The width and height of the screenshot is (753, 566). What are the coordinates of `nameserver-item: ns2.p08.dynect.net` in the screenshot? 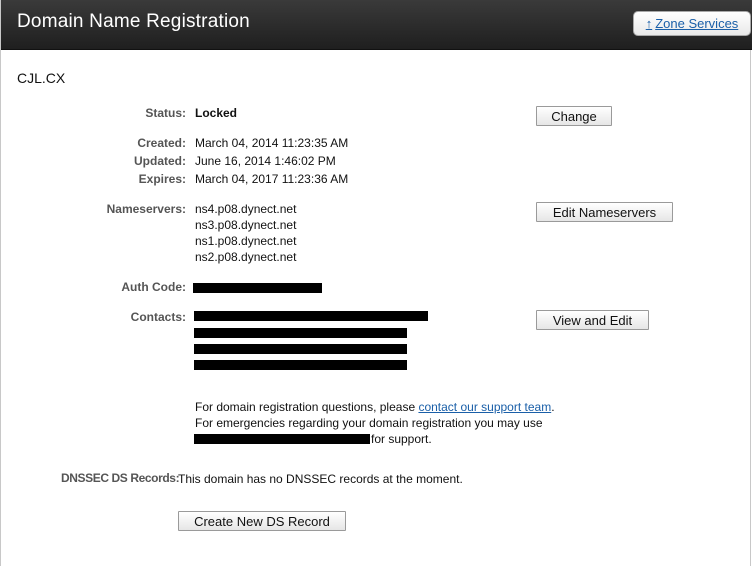 It's located at (246, 257).